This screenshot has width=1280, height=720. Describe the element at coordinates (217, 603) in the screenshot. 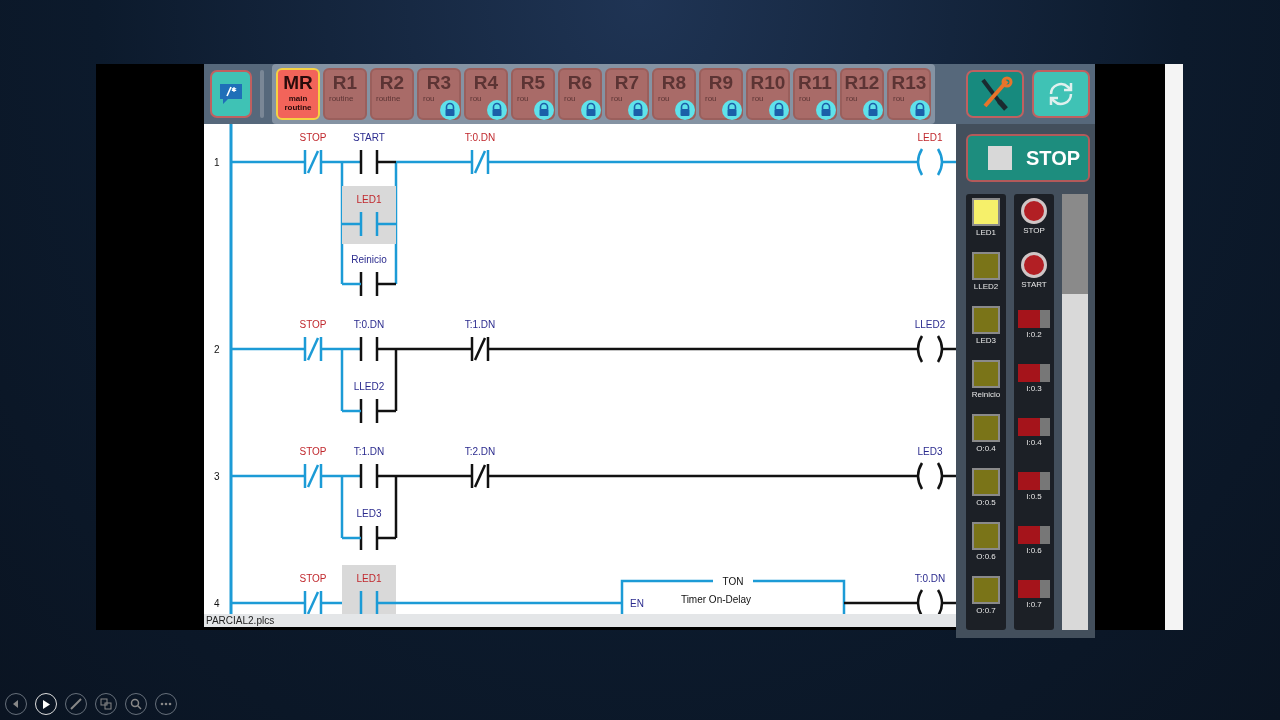

I see `rung-number: 4` at that location.